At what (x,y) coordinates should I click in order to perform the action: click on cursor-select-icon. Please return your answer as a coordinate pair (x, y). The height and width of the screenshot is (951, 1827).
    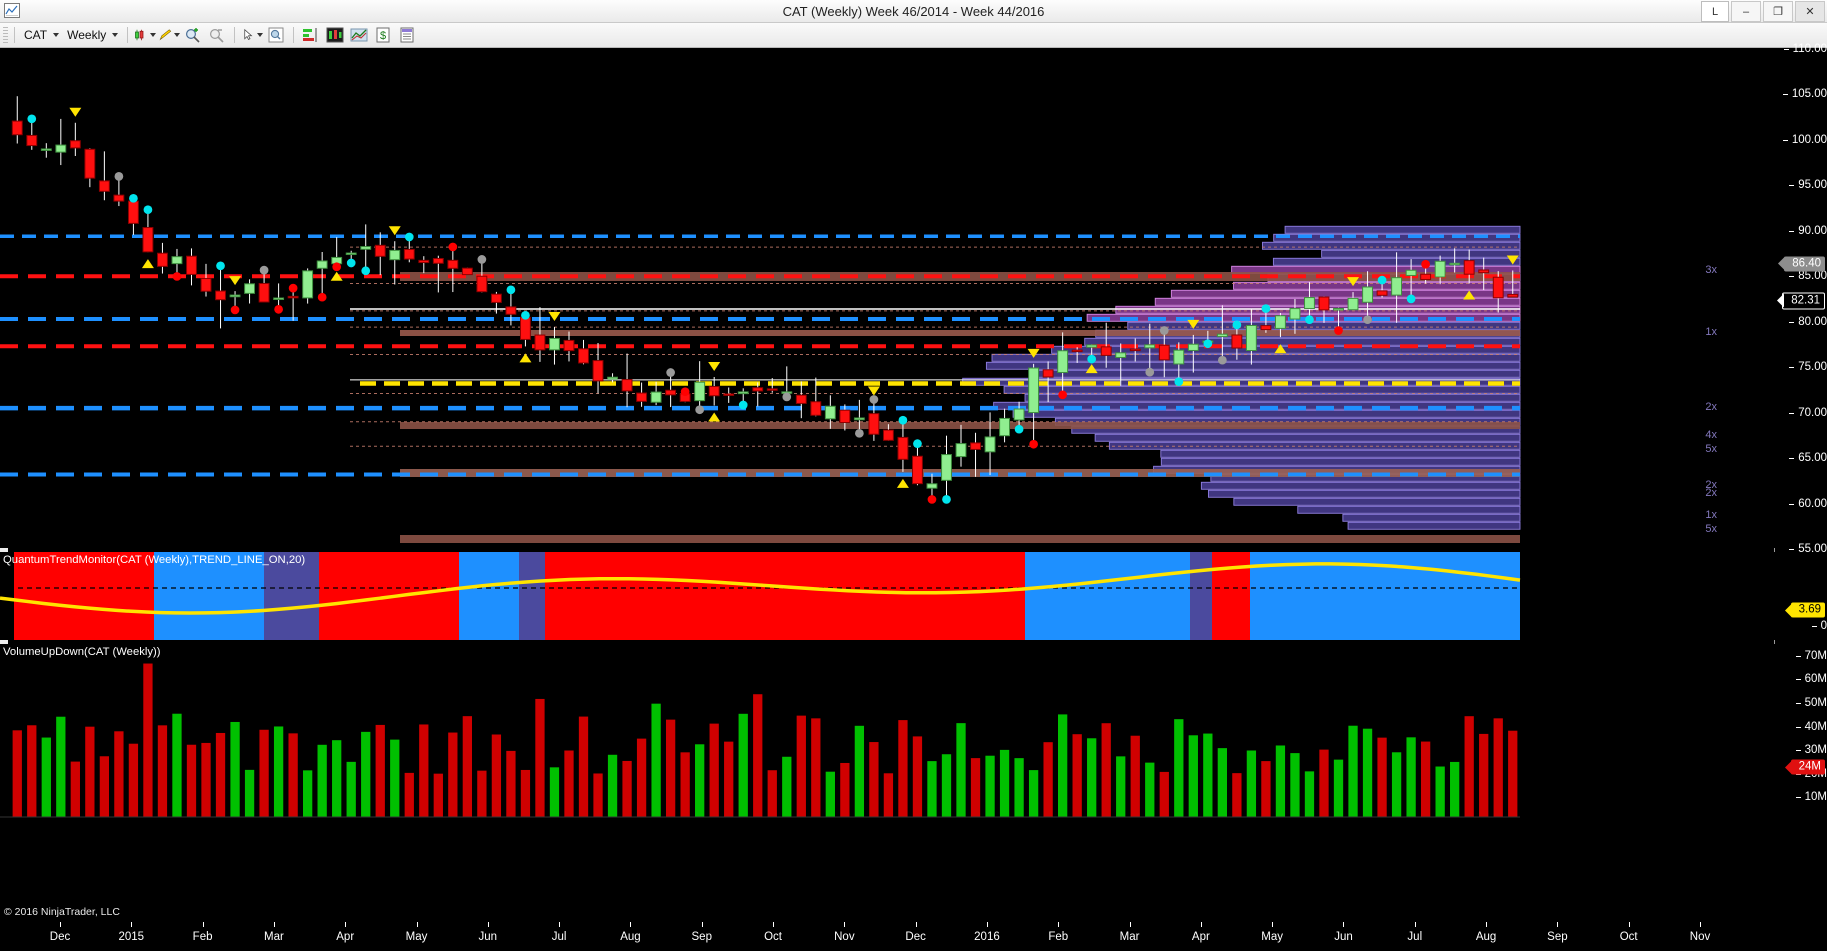
    Looking at the image, I should click on (252, 35).